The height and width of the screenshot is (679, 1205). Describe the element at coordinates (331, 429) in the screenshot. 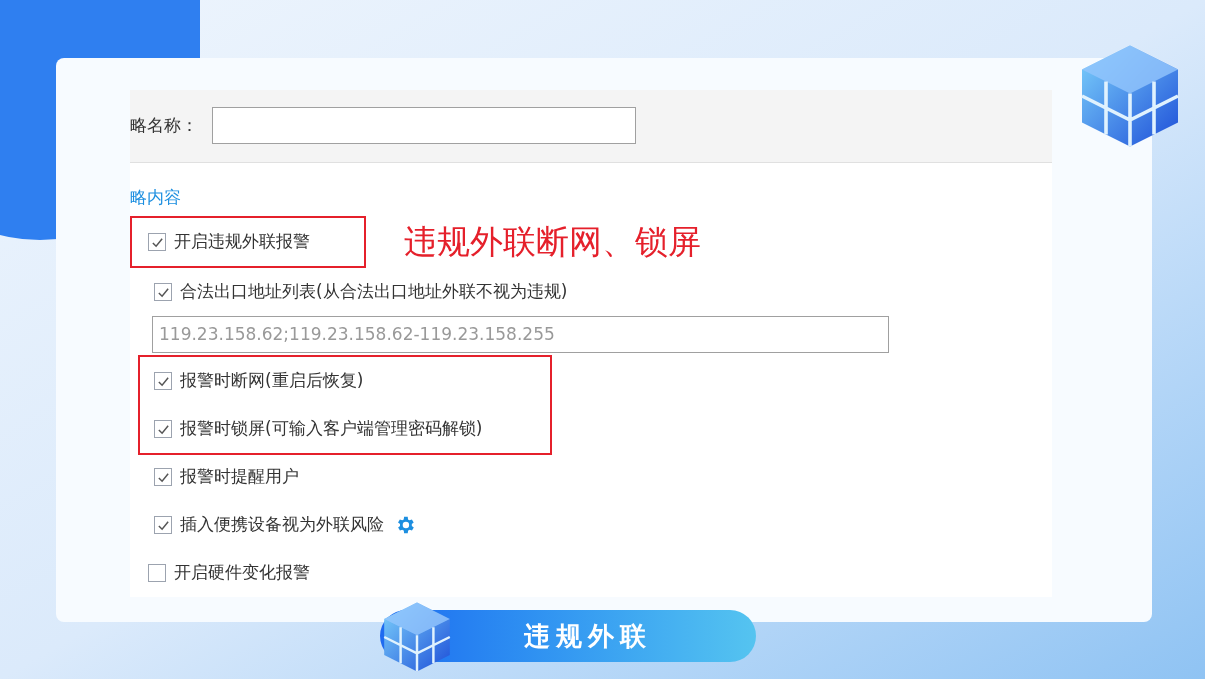

I see `option-label: 报警时锁屏(可输入客户端管理密码解锁)` at that location.